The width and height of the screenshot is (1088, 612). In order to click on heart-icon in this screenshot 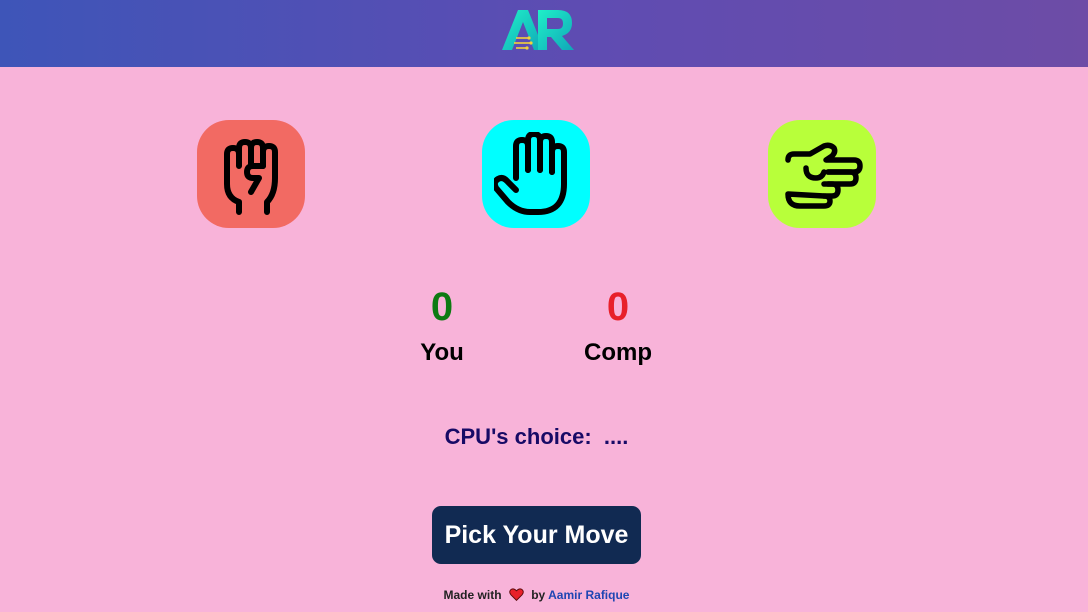, I will do `click(516, 594)`.